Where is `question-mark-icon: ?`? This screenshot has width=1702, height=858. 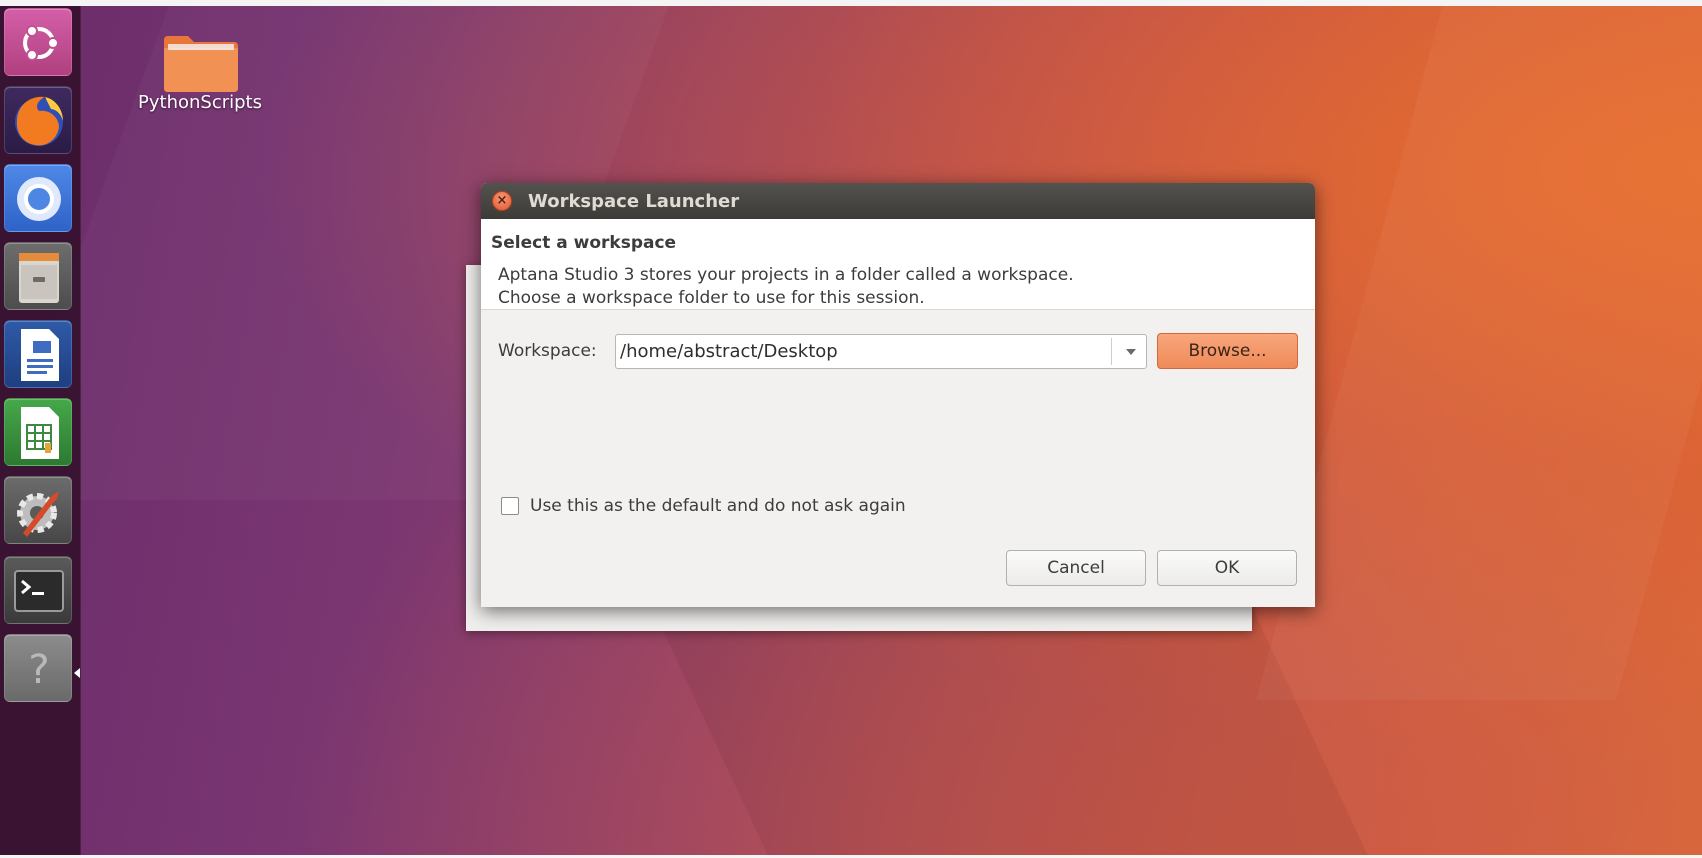
question-mark-icon: ? is located at coordinates (38, 670).